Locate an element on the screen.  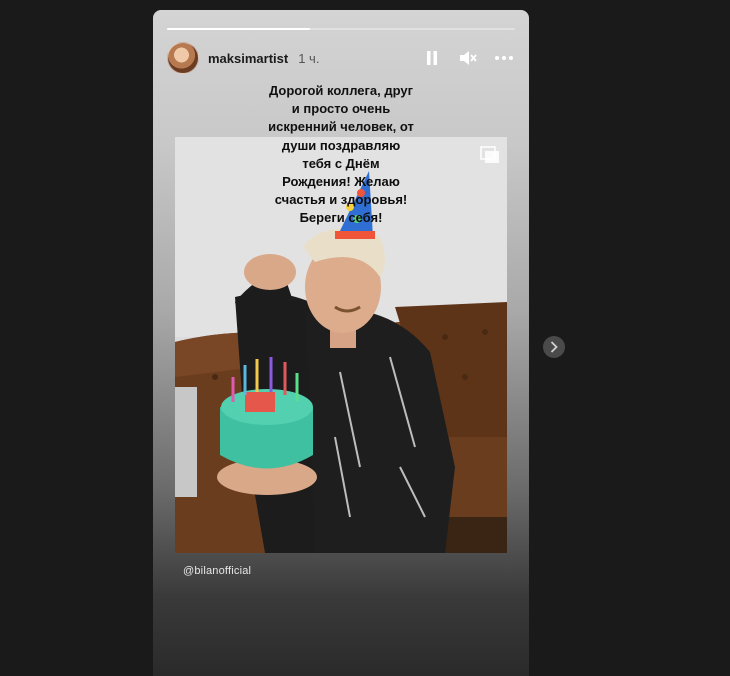
speaker-muted-icon is located at coordinates (468, 58).